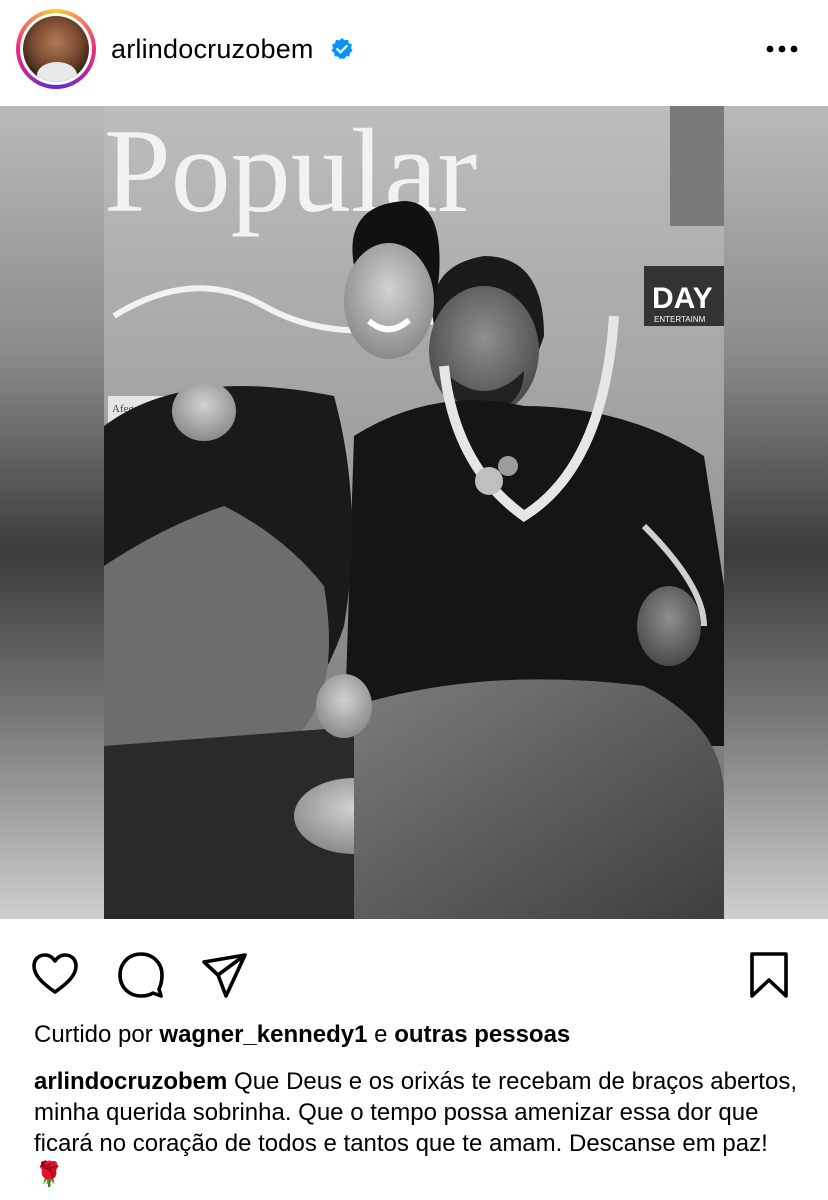 The width and height of the screenshot is (828, 1200). What do you see at coordinates (55, 975) in the screenshot?
I see `heart-icon` at bounding box center [55, 975].